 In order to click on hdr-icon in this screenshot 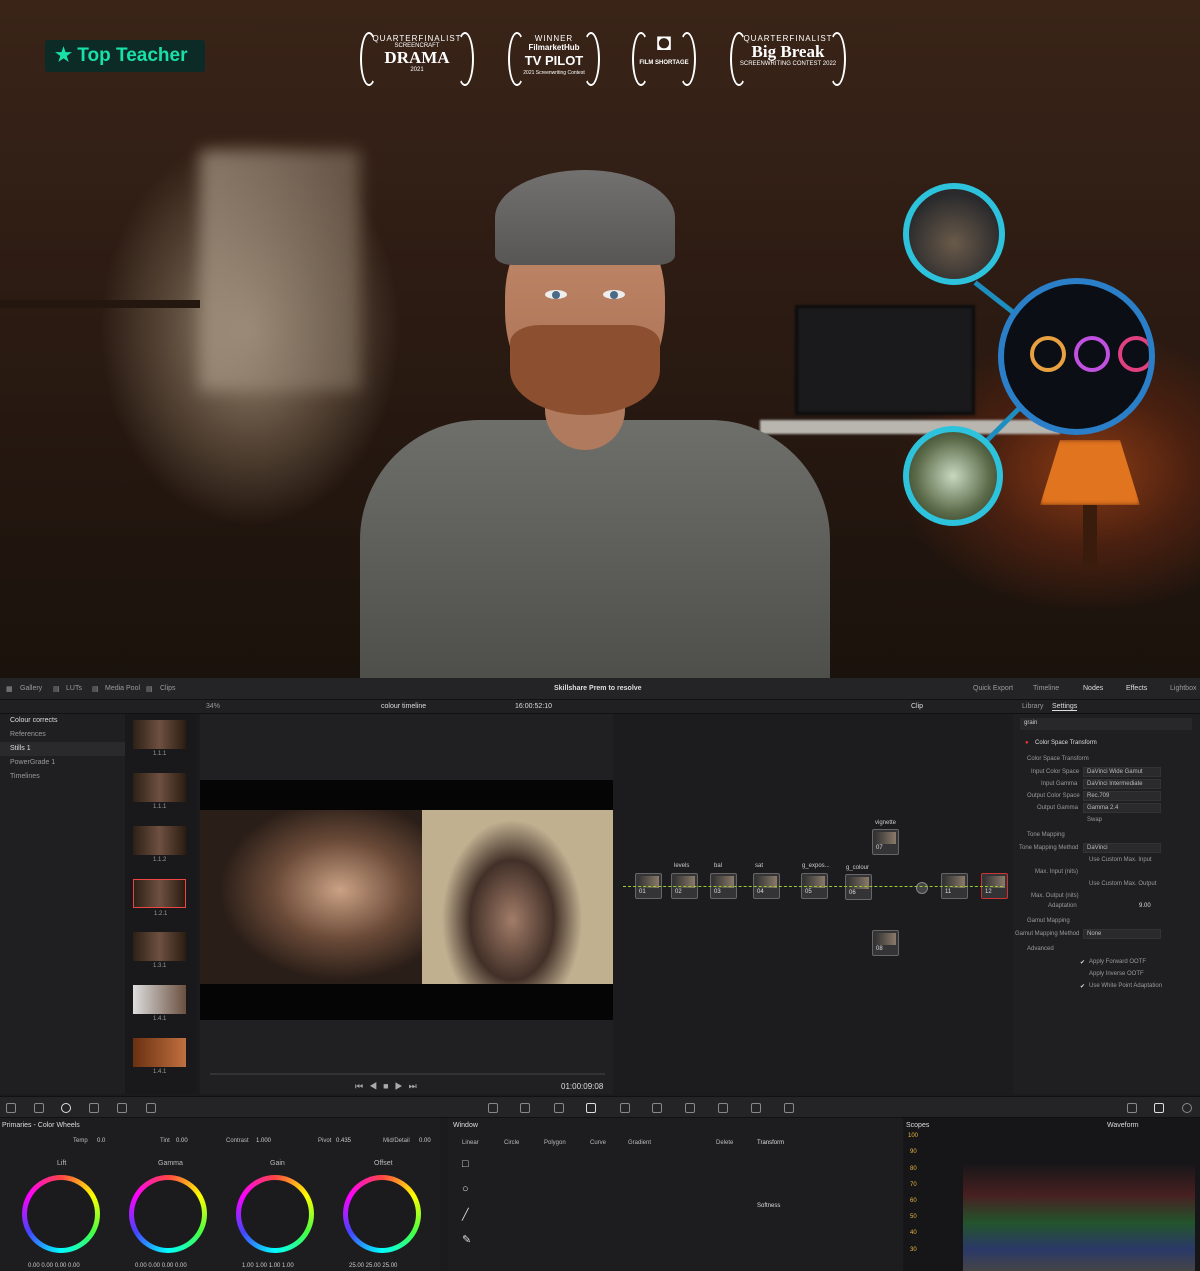, I will do `click(94, 1108)`.